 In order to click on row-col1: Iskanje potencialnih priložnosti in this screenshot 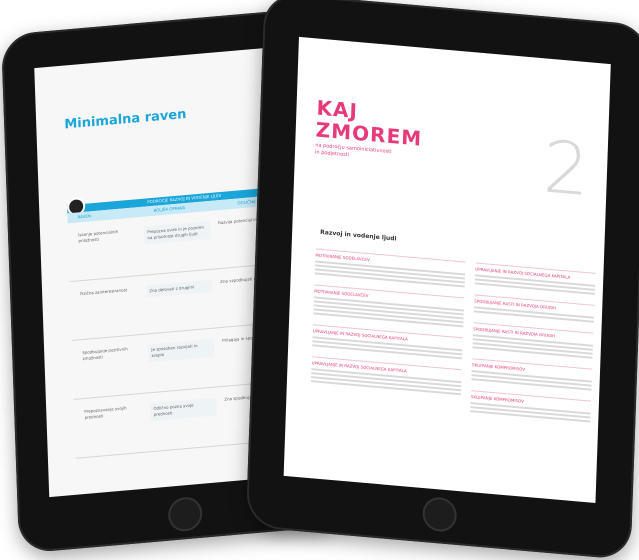, I will do `click(98, 236)`.